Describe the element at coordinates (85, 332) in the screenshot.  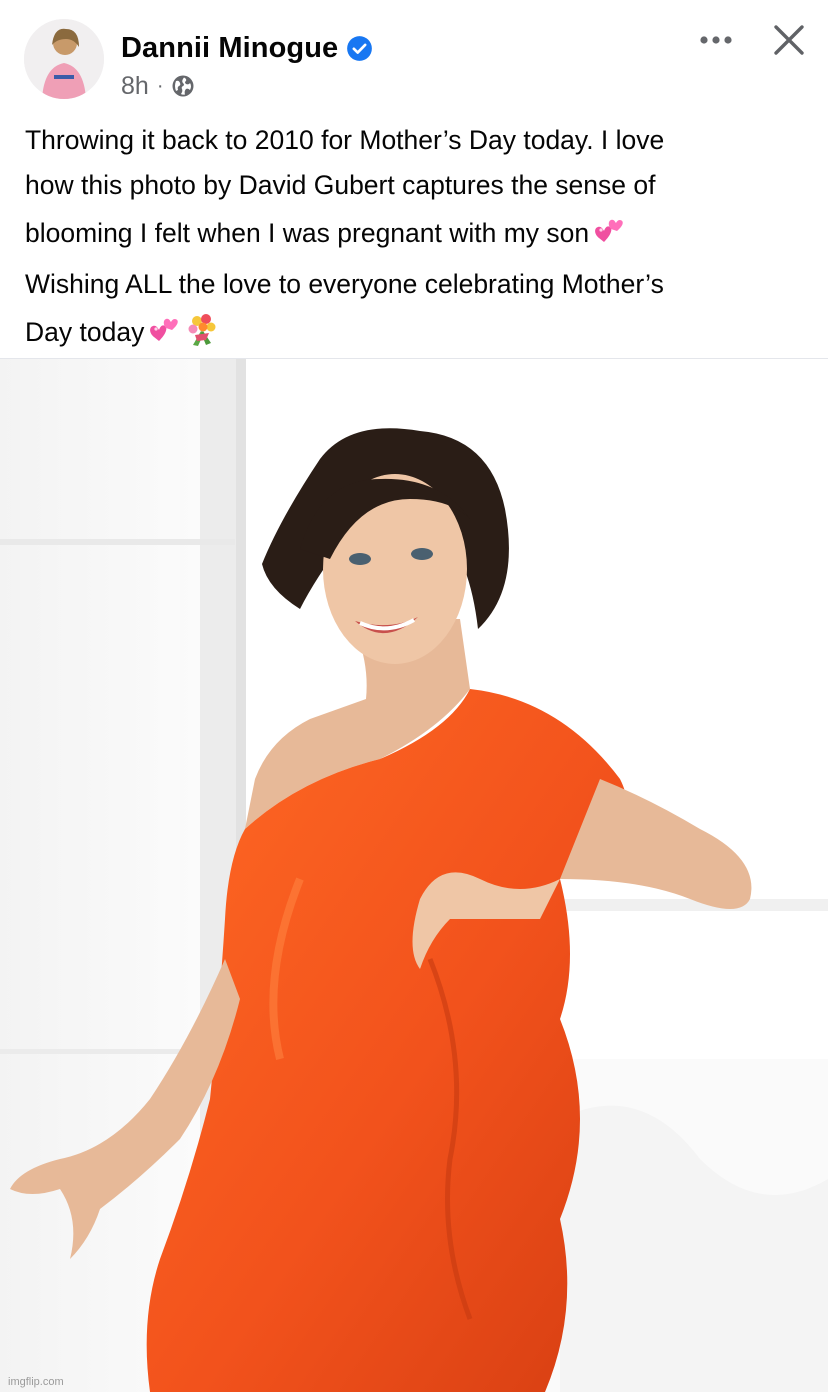
I see `caption-line: Day today` at that location.